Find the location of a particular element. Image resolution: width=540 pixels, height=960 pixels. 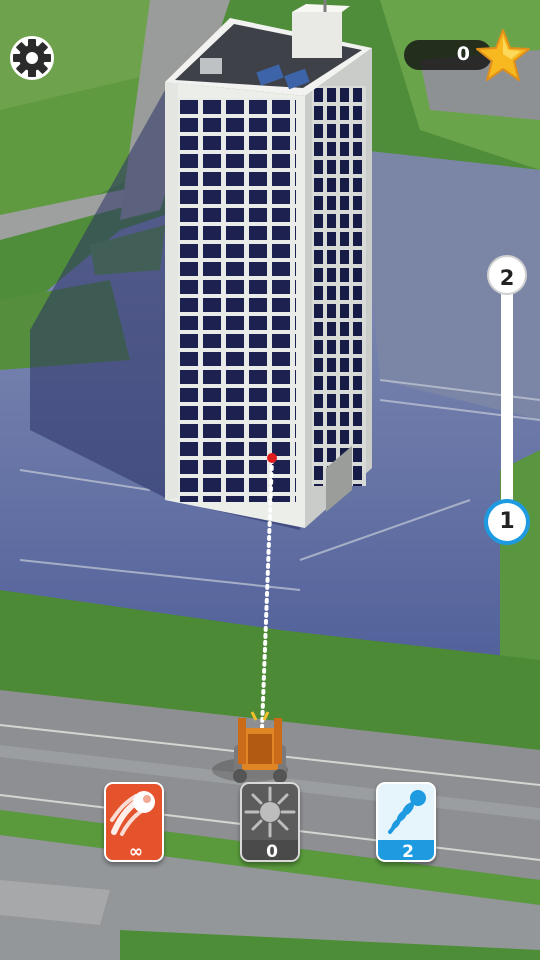

fireball-powerup-button: ∞ is located at coordinates (134, 822).